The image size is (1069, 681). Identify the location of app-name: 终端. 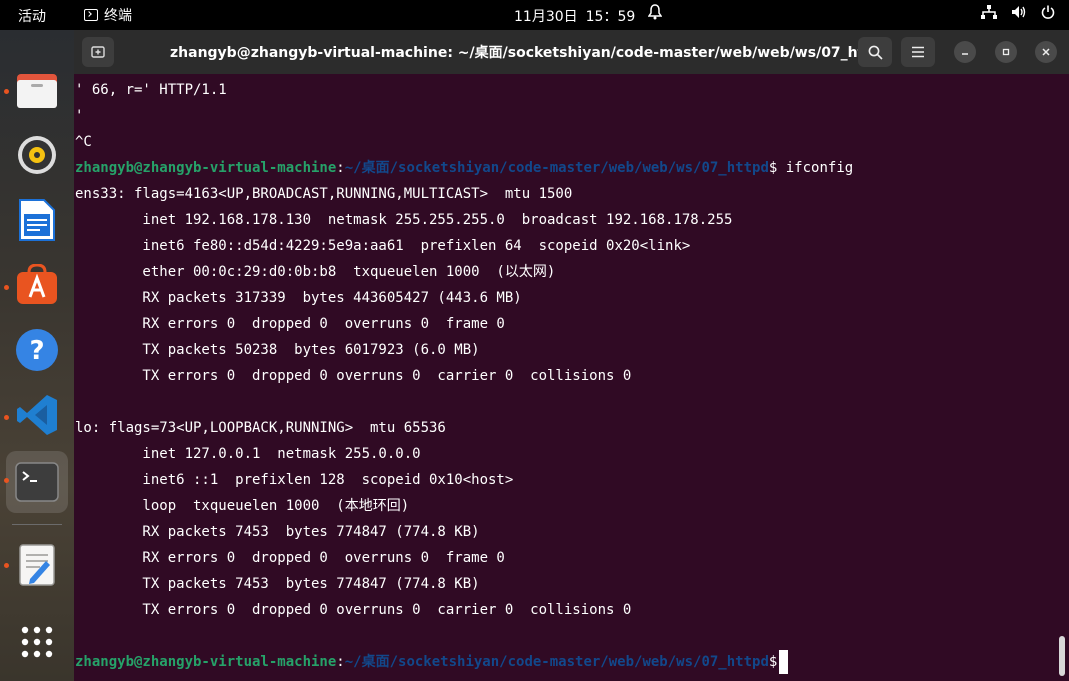
(118, 16).